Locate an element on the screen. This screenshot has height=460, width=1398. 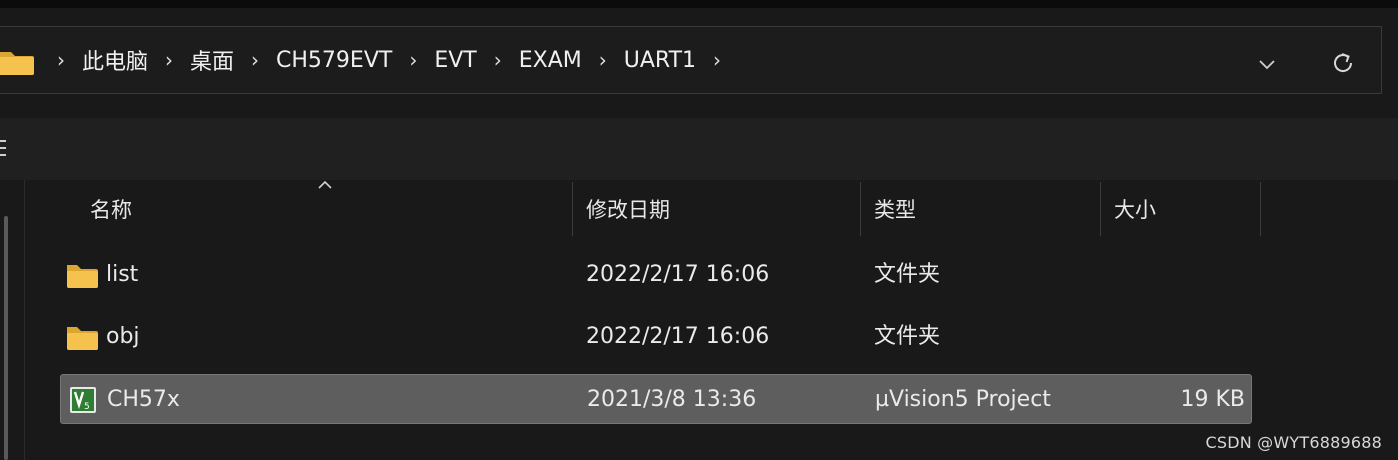
column-header-row: 名称 修改日期 类型 大小 is located at coordinates (665, 209).